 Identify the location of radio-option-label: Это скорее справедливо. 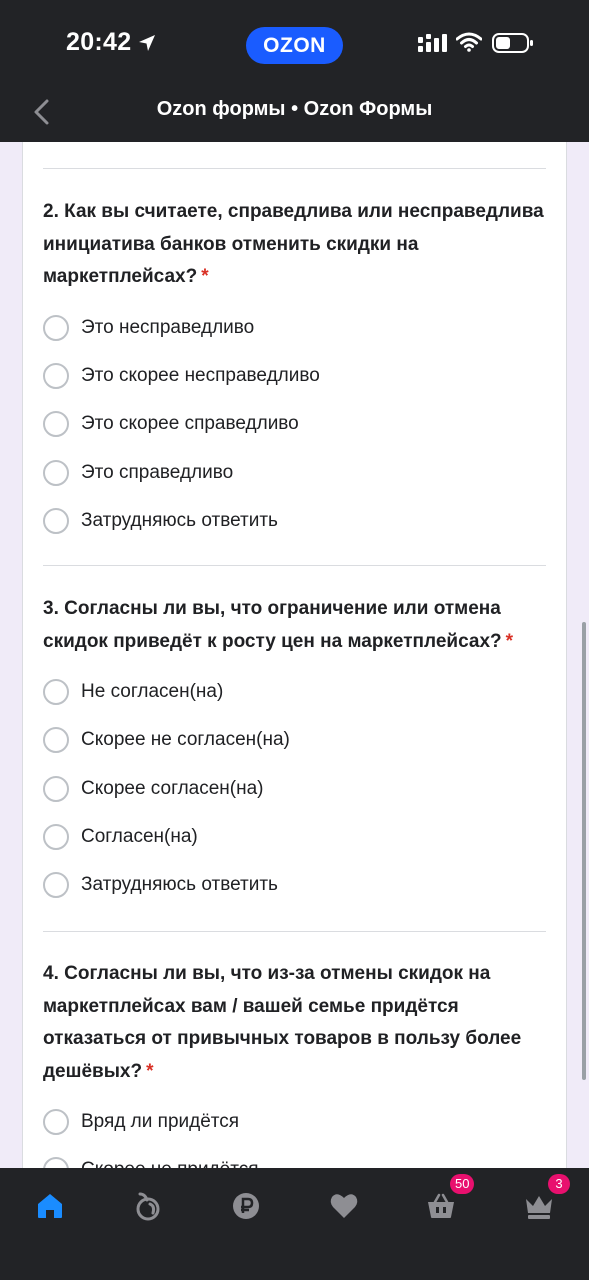
(190, 424).